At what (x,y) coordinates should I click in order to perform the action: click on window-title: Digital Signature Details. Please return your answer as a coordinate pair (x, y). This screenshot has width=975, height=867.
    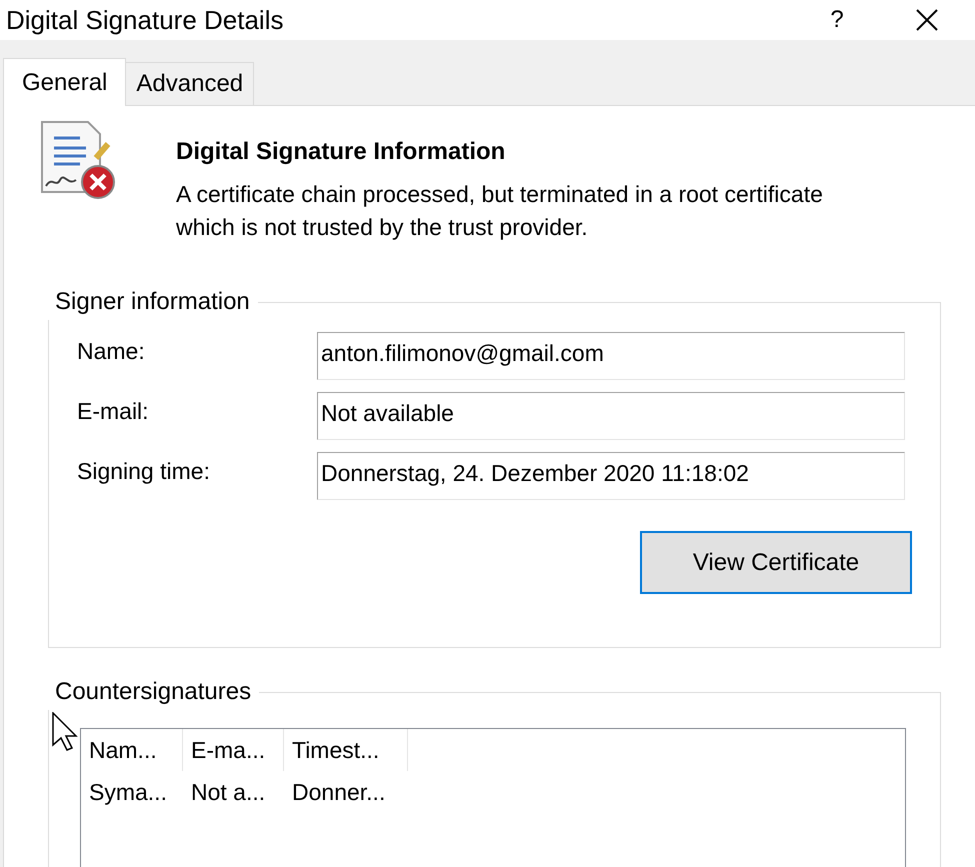
    Looking at the image, I should click on (145, 20).